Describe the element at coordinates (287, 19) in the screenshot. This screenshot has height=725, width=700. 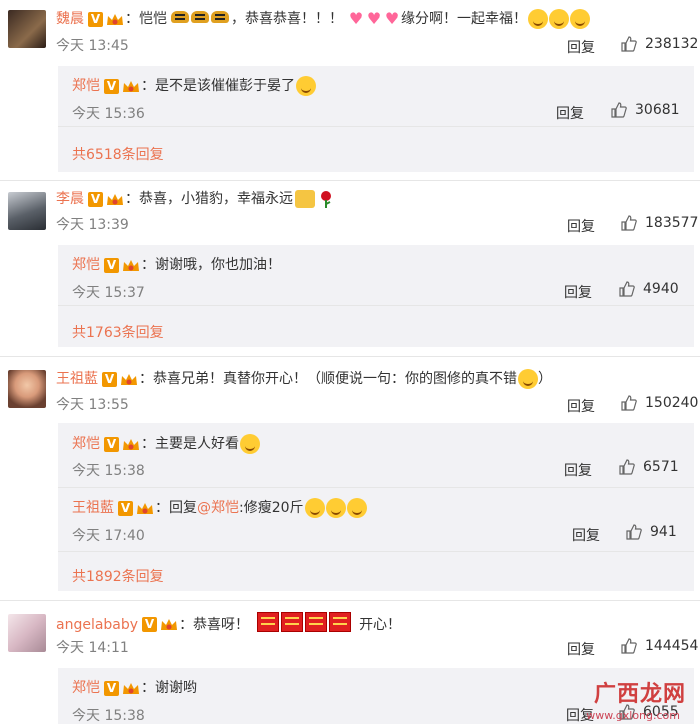
I see `comment-text-2: ，恭喜恭喜！！！` at that location.